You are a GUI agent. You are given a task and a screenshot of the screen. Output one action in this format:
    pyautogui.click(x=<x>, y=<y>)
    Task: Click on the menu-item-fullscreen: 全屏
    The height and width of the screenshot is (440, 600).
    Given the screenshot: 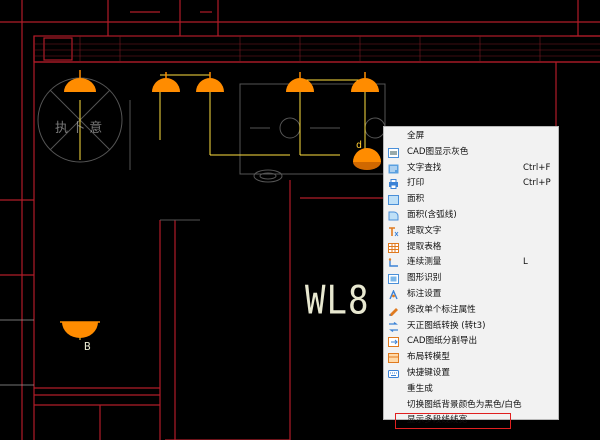 What is the action you would take?
    pyautogui.click(x=471, y=137)
    